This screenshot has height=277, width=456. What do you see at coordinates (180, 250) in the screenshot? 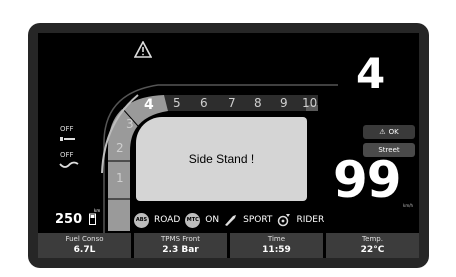
I see `info-value: 2.3 Bar` at bounding box center [180, 250].